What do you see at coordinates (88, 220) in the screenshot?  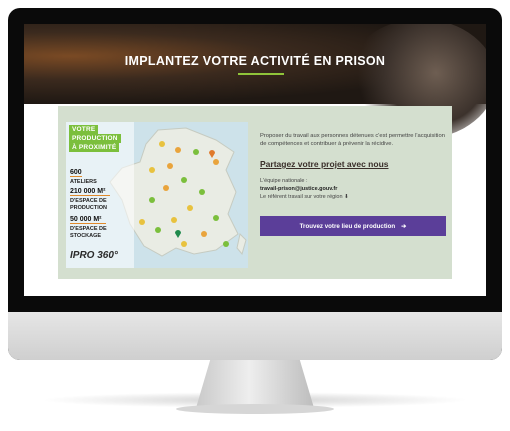 I see `stat-value-stockage: 50 000 M²` at bounding box center [88, 220].